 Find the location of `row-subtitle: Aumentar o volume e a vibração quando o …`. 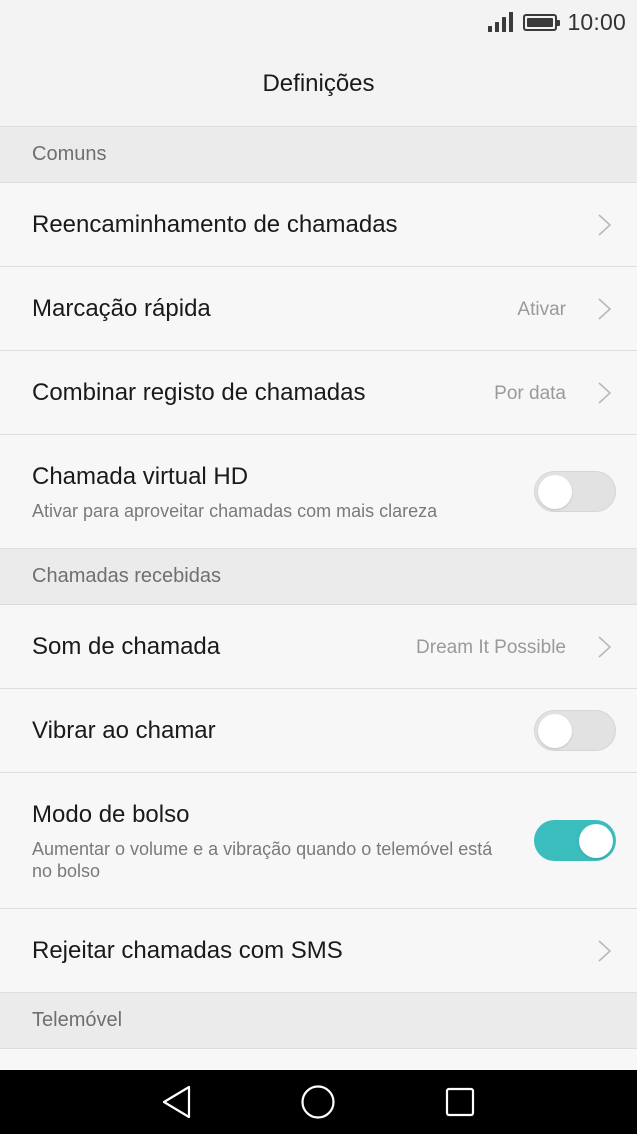

row-subtitle: Aumentar o volume e a vibração quando o … is located at coordinates (262, 860).